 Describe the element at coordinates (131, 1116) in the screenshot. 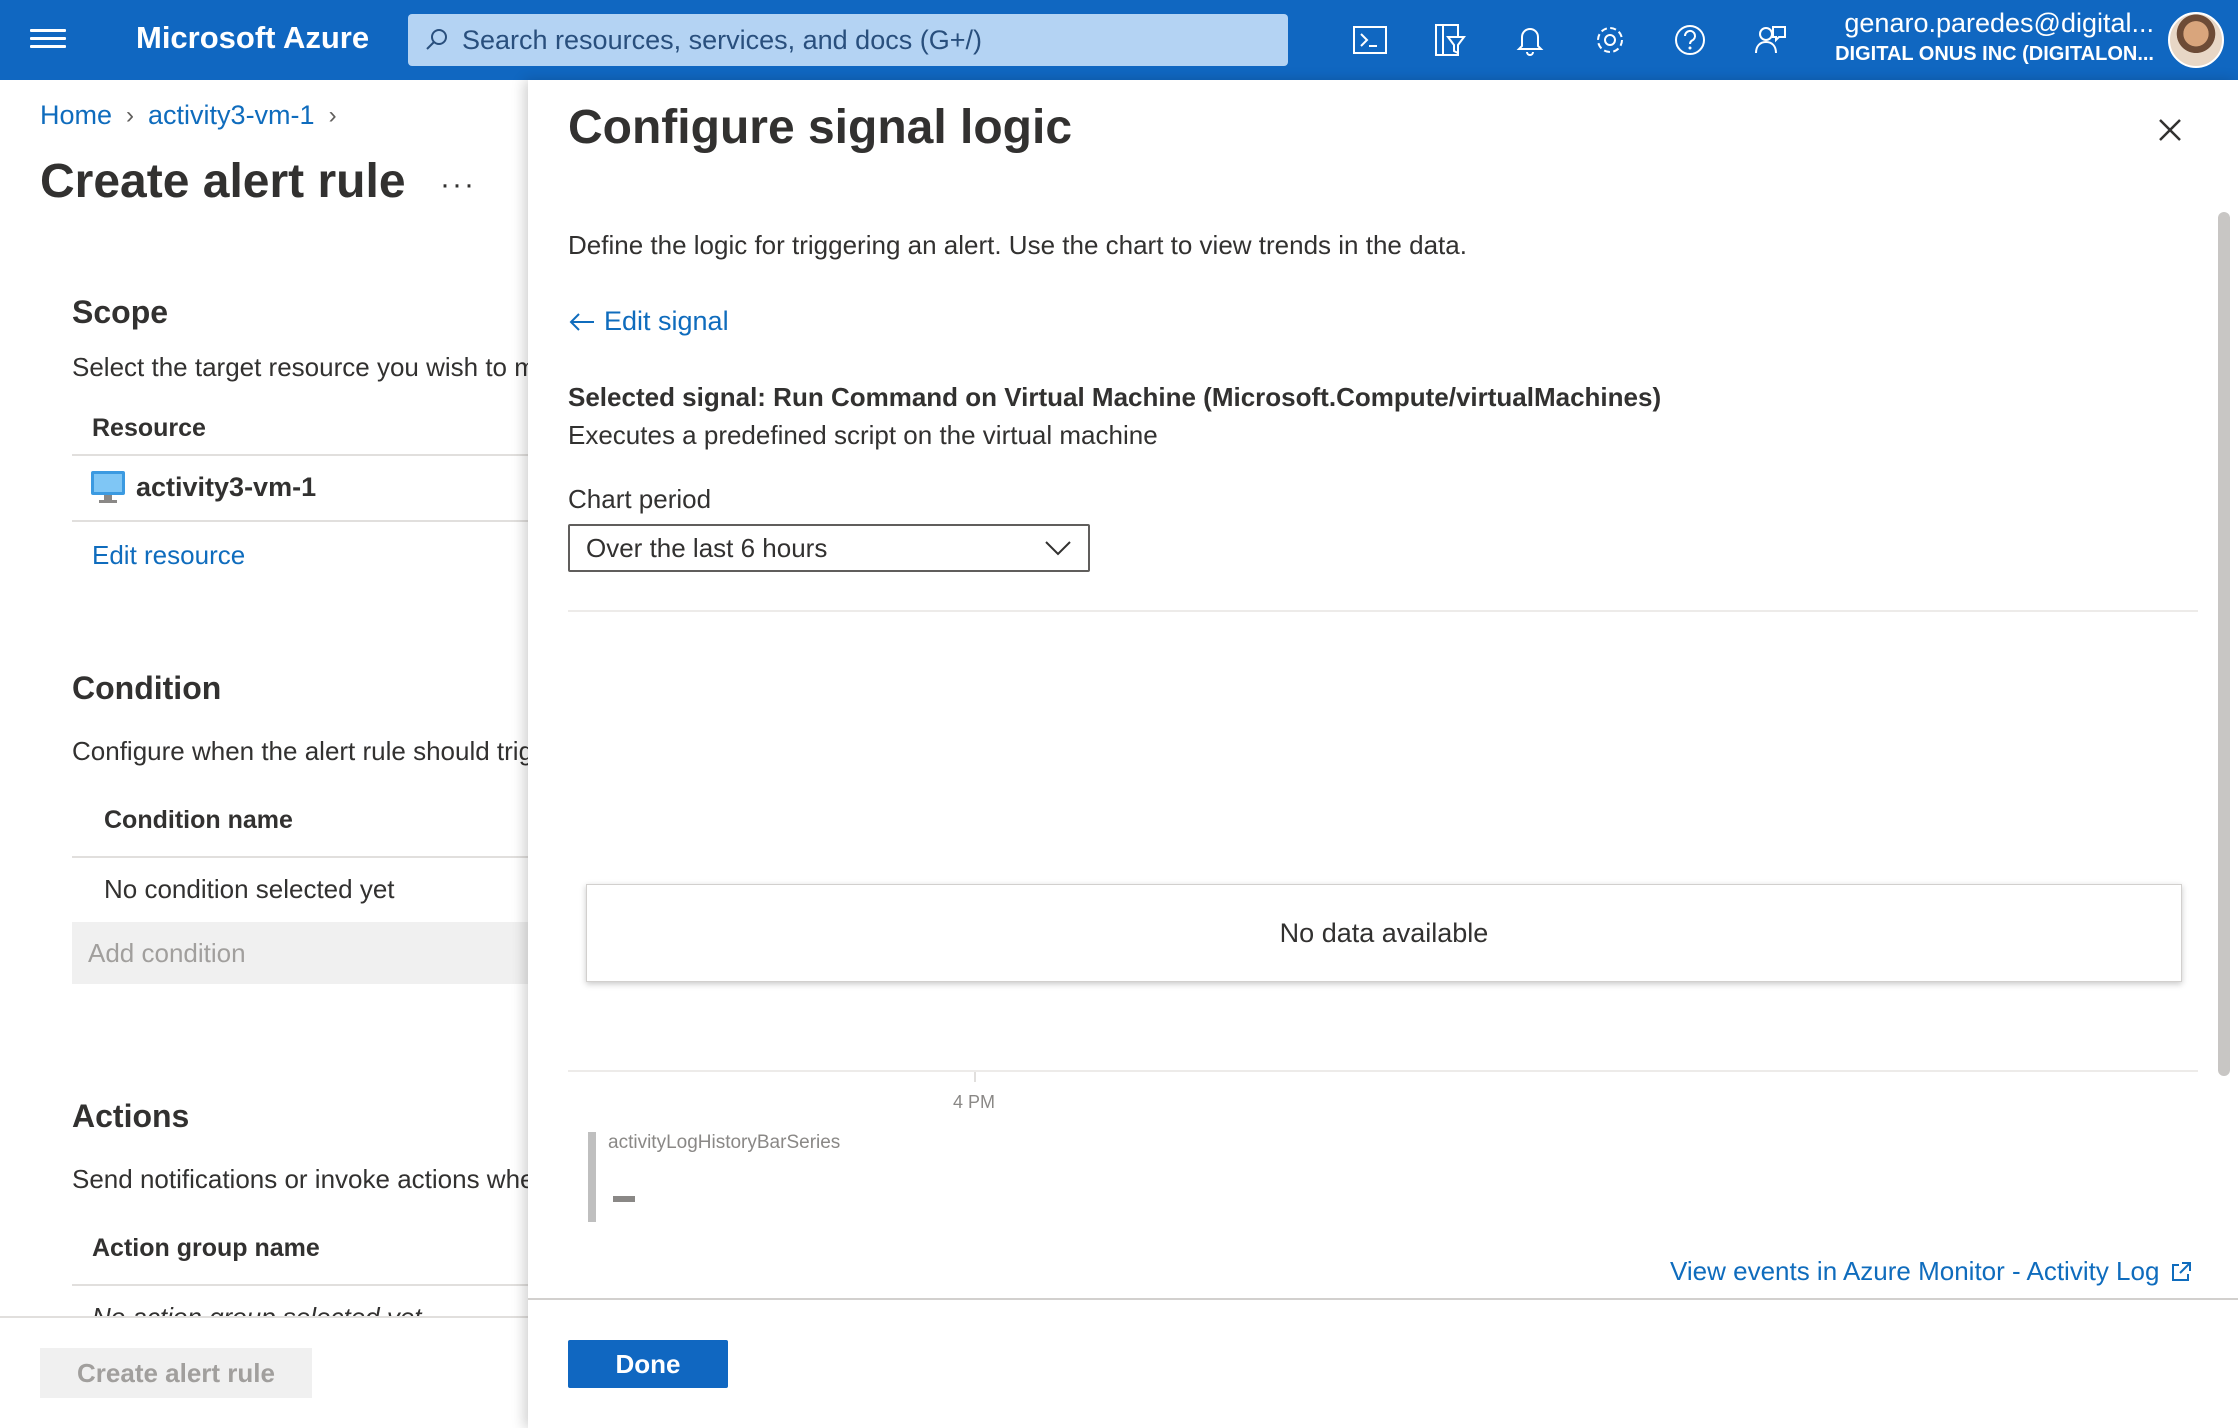

I see `actions-title: Actions` at that location.